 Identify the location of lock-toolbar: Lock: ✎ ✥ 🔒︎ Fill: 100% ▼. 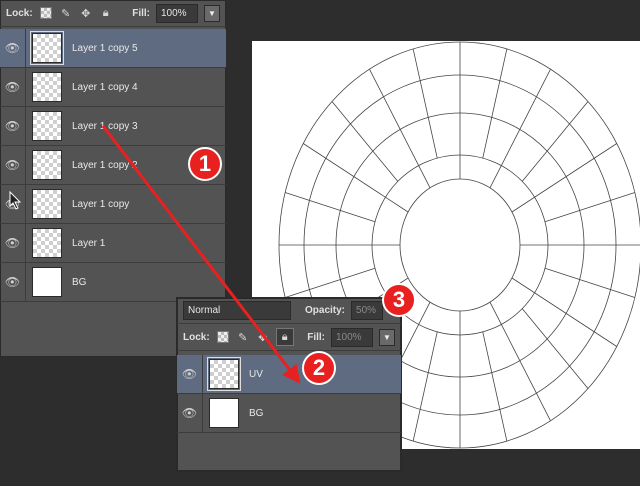
(113, 13).